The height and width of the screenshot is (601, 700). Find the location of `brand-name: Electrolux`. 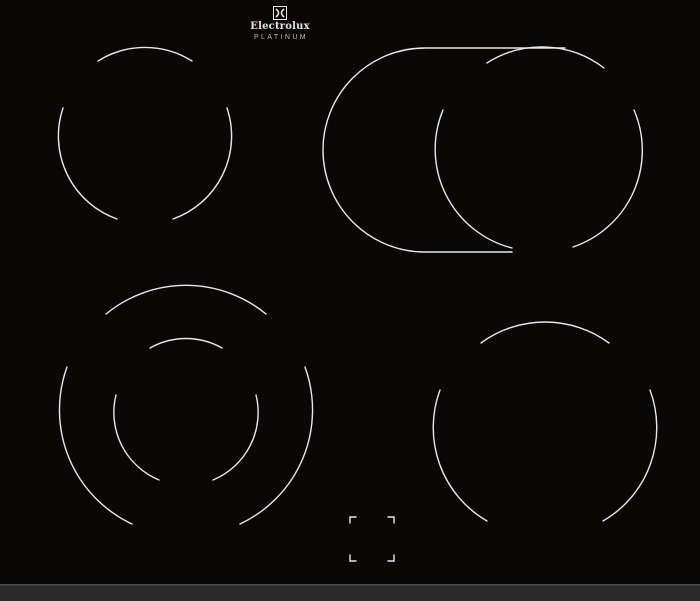

brand-name: Electrolux is located at coordinates (280, 26).